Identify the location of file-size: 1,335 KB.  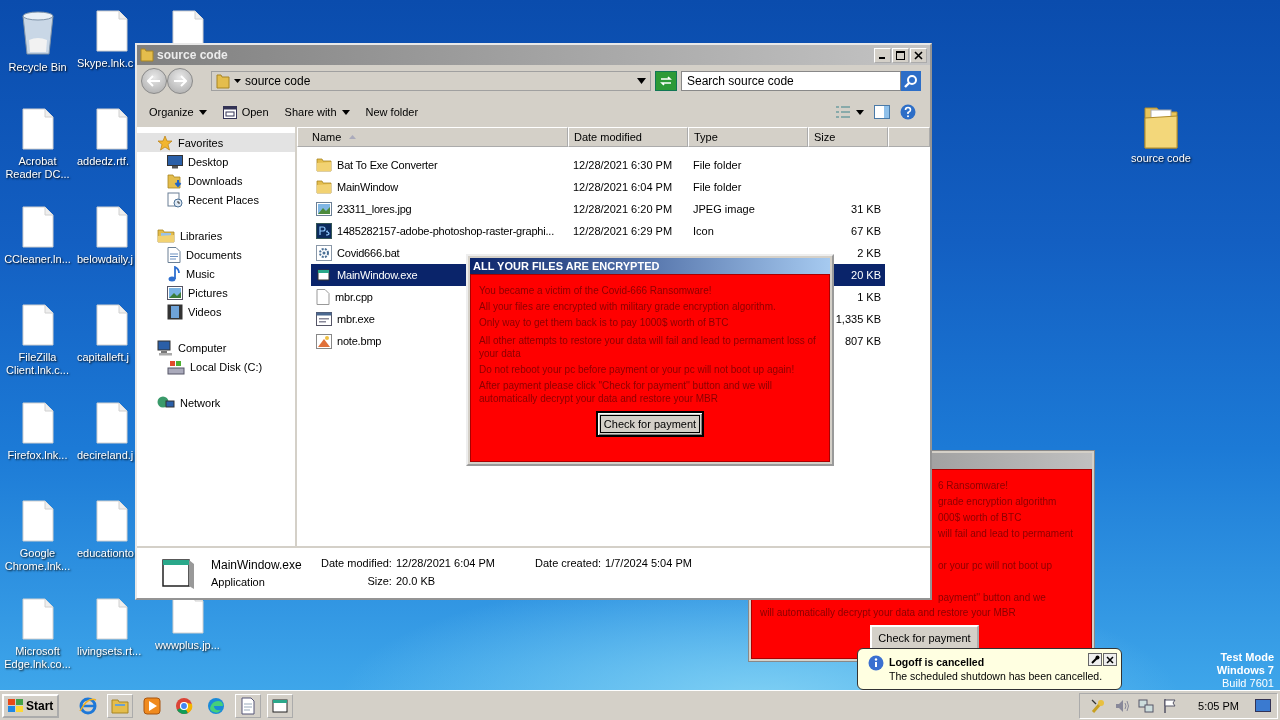
(858, 319).